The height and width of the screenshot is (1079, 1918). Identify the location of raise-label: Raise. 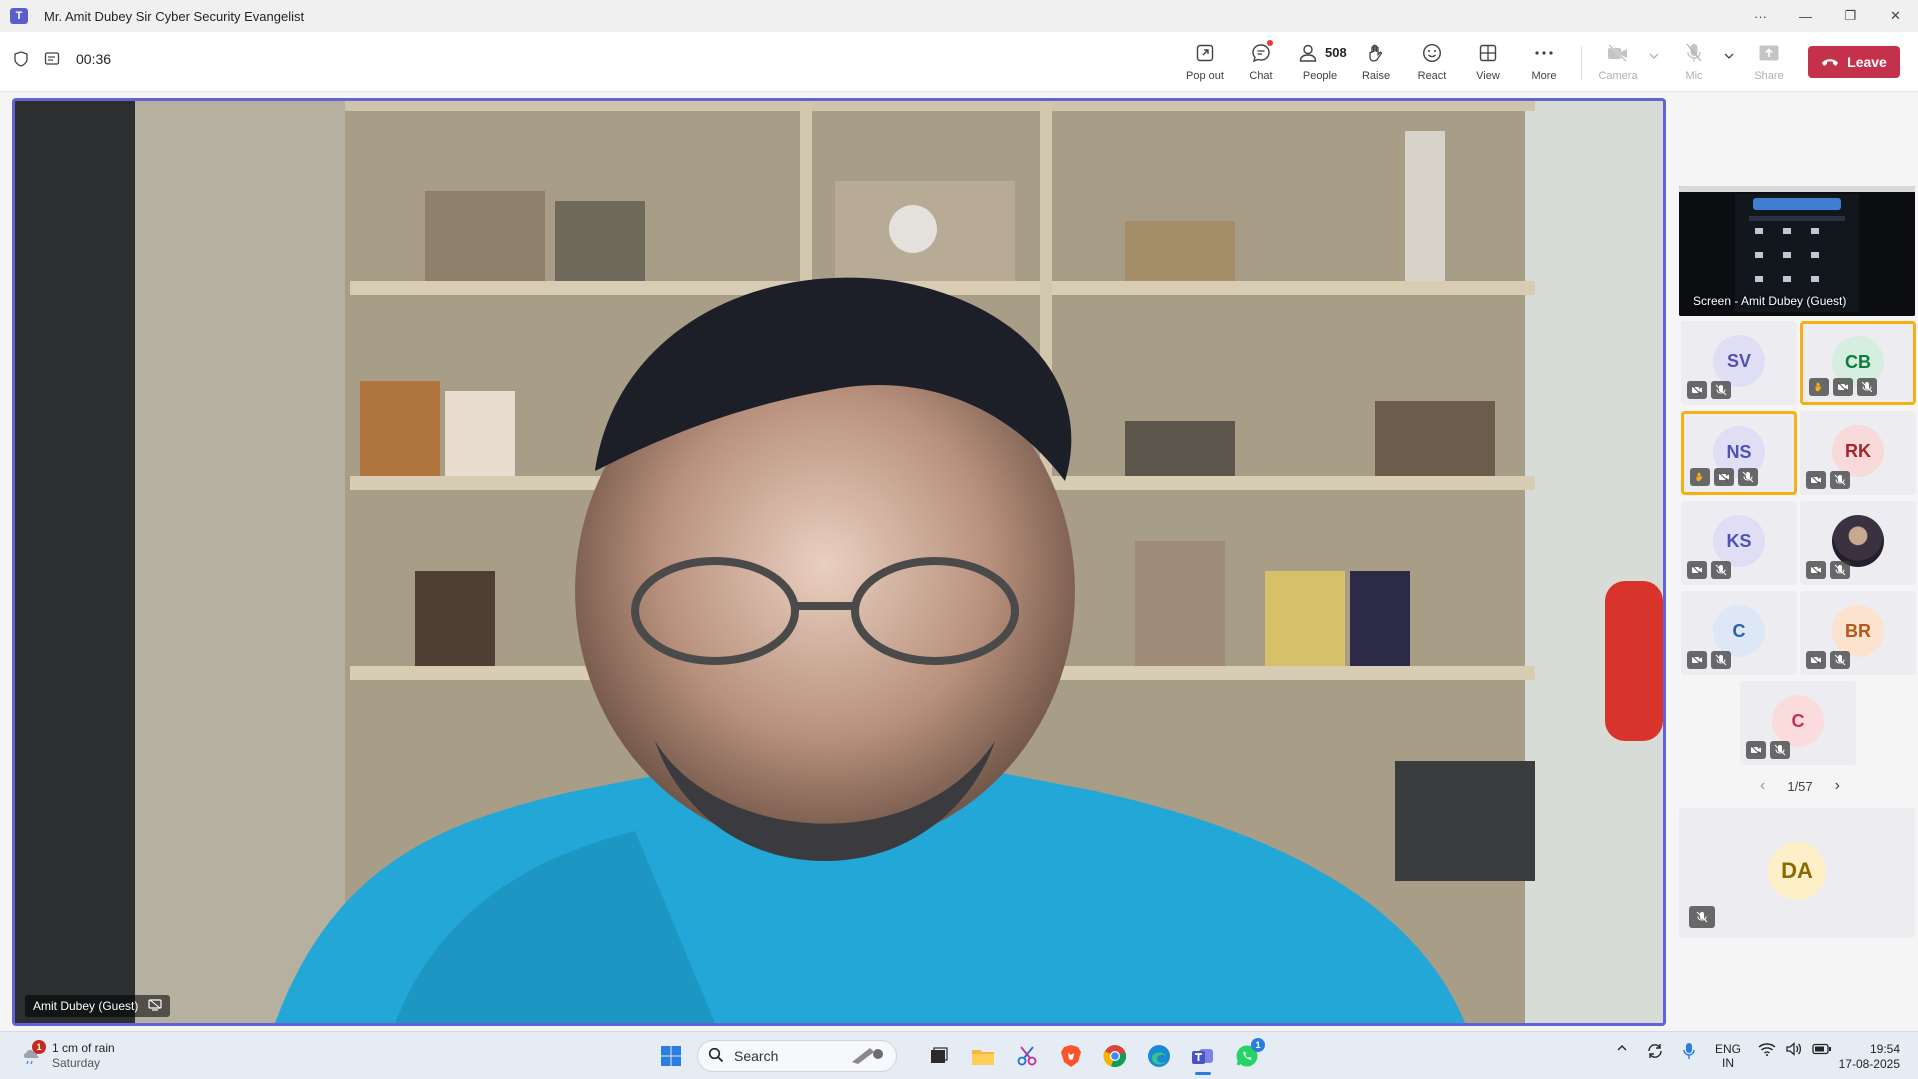
(1376, 76).